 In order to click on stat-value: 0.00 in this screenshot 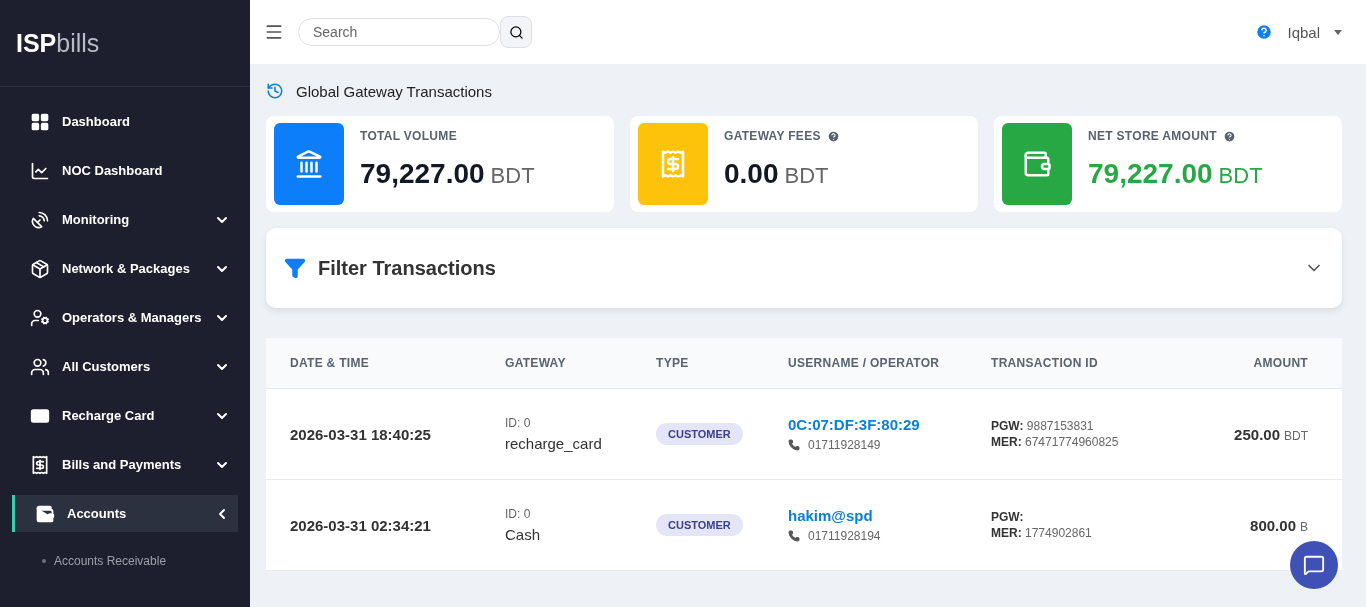, I will do `click(751, 174)`.